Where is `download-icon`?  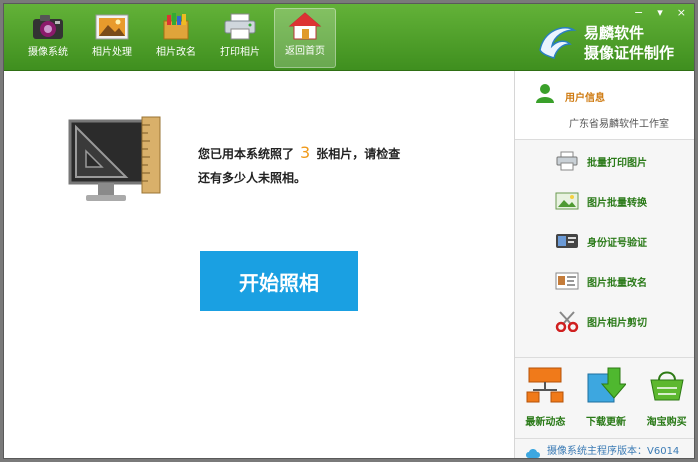 download-icon is located at coordinates (606, 386).